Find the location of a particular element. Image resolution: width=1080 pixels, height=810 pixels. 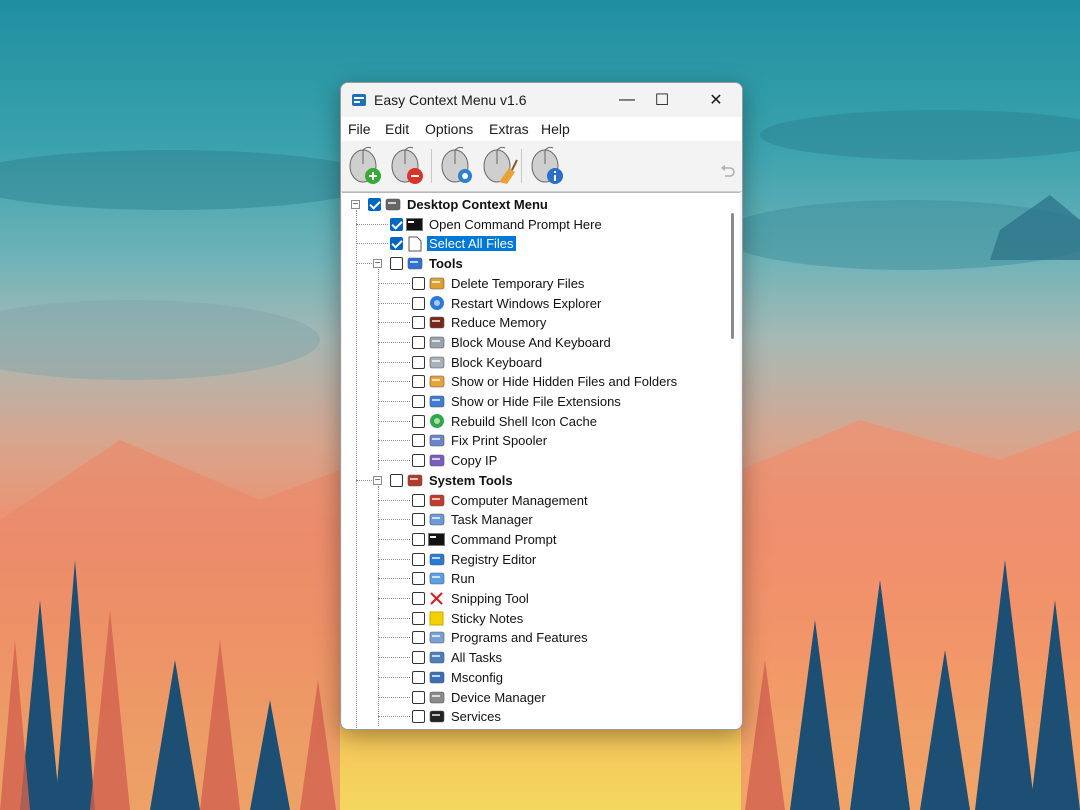

menu-options: Options is located at coordinates (449, 129).